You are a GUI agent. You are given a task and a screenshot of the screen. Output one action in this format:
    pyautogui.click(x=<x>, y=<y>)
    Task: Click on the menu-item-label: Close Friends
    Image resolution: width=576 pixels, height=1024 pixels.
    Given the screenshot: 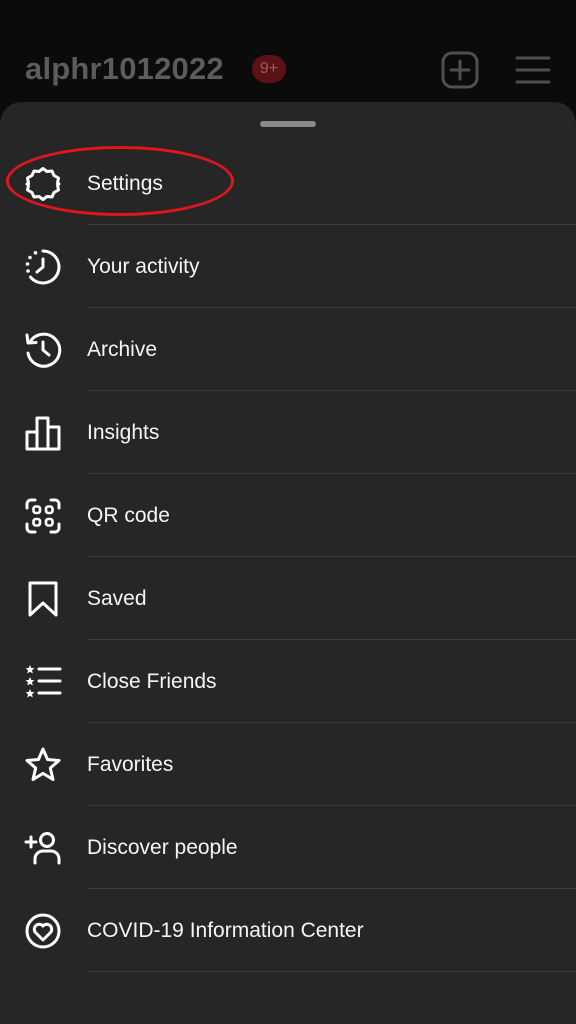 What is the action you would take?
    pyautogui.click(x=152, y=681)
    